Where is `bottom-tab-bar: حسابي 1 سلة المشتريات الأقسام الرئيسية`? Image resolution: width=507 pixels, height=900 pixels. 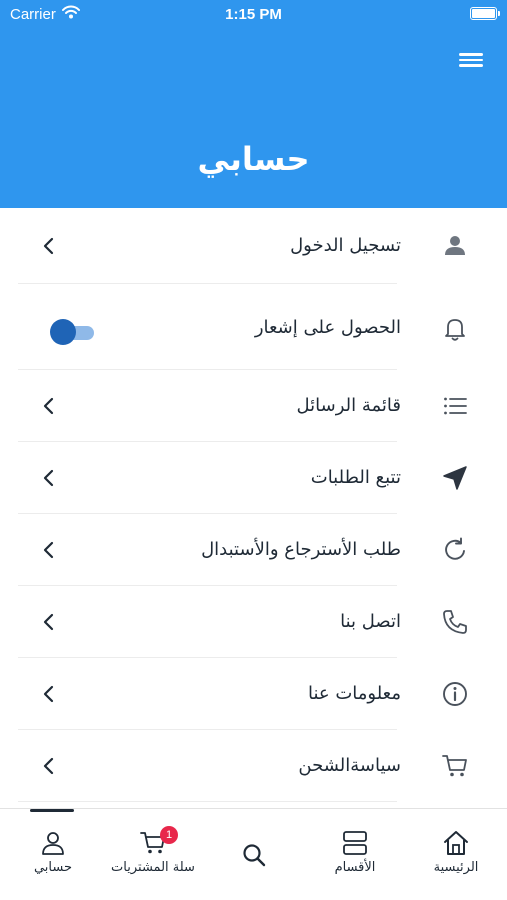
bottom-tab-bar: حسابي 1 سلة المشتريات الأقسام الرئيسية is located at coordinates (253, 854).